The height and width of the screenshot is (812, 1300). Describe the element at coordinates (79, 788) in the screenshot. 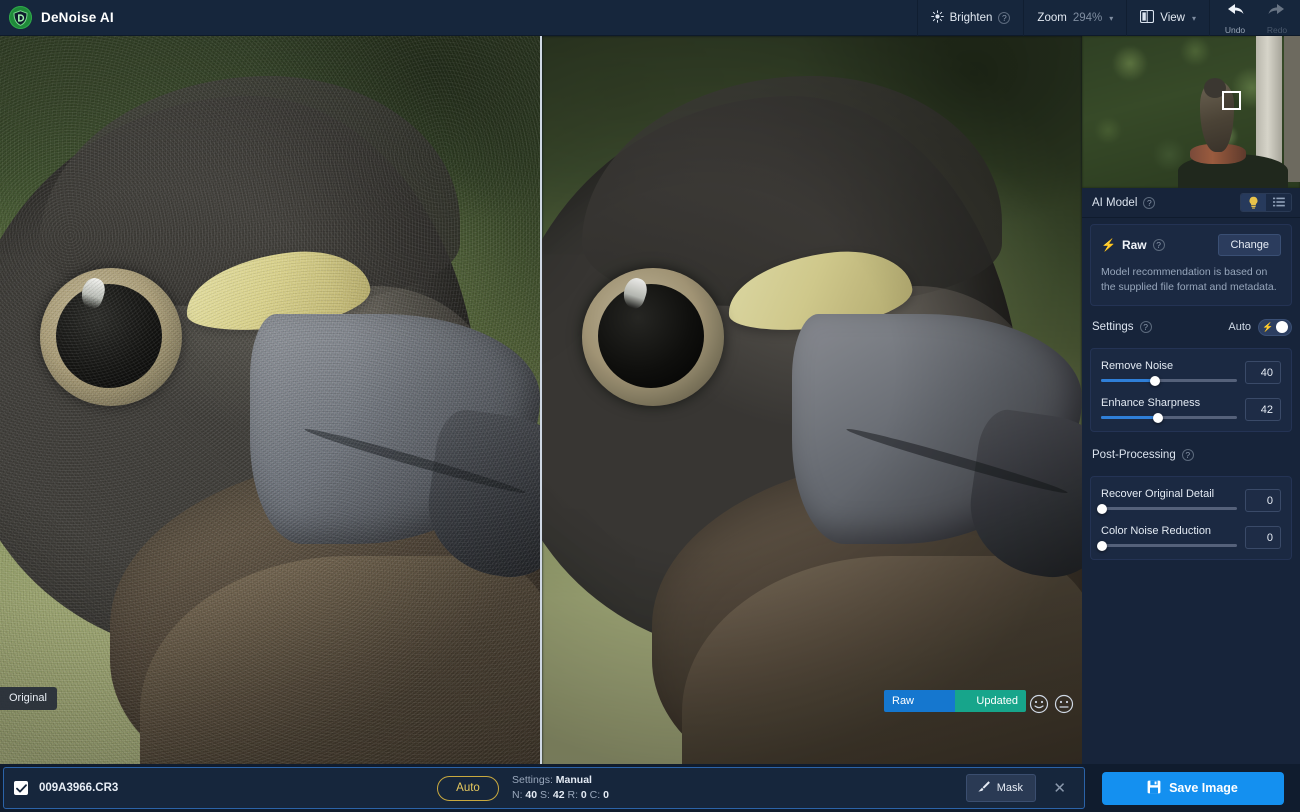

I see `file-name: 009A3966.CR3` at that location.